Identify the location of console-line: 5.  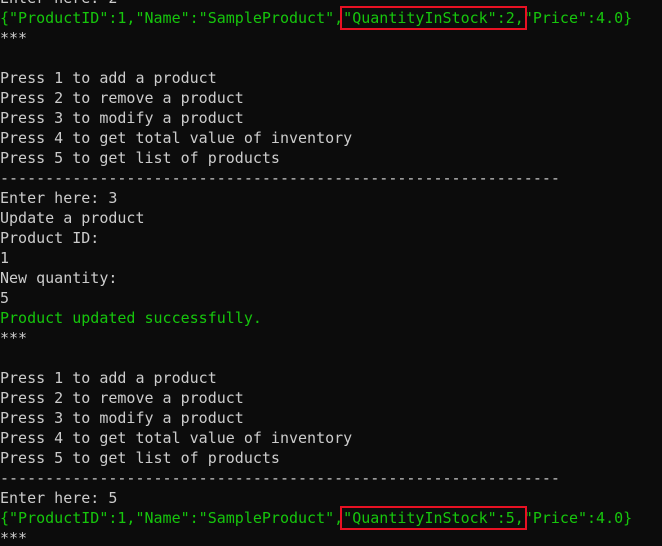
(5, 298).